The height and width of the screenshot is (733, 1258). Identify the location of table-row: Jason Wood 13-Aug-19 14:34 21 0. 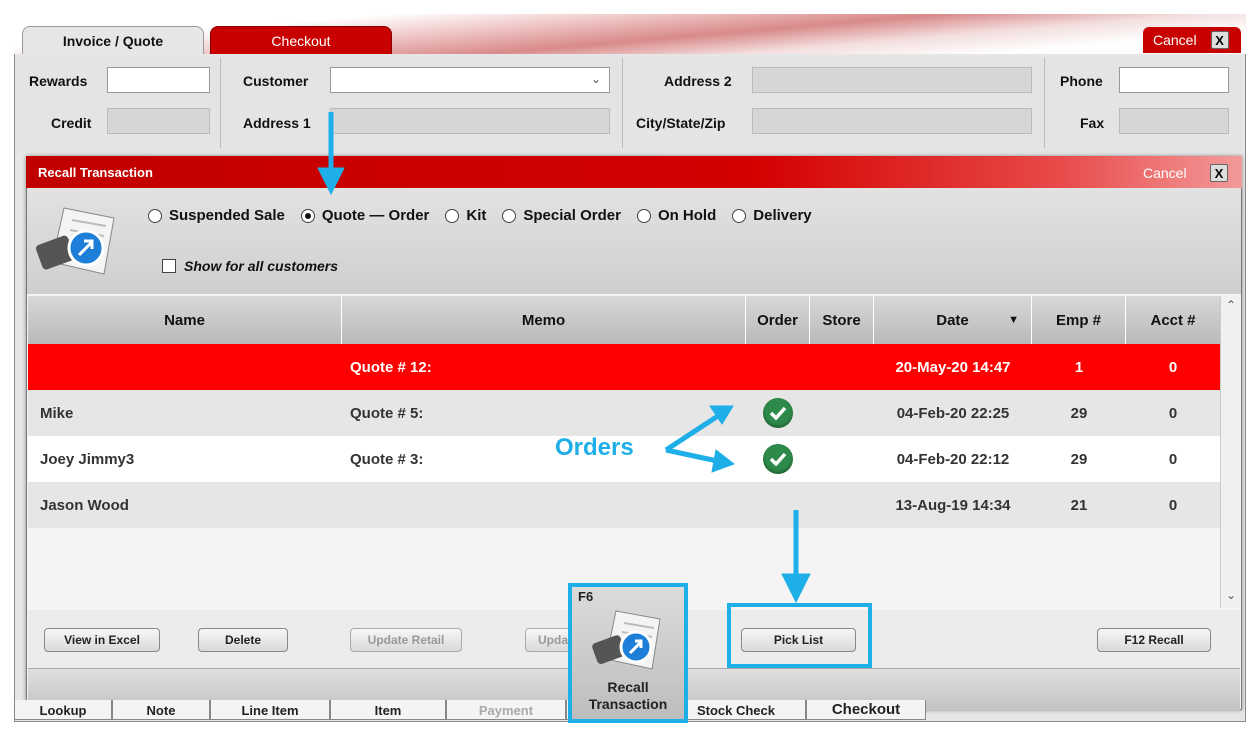
(624, 505).